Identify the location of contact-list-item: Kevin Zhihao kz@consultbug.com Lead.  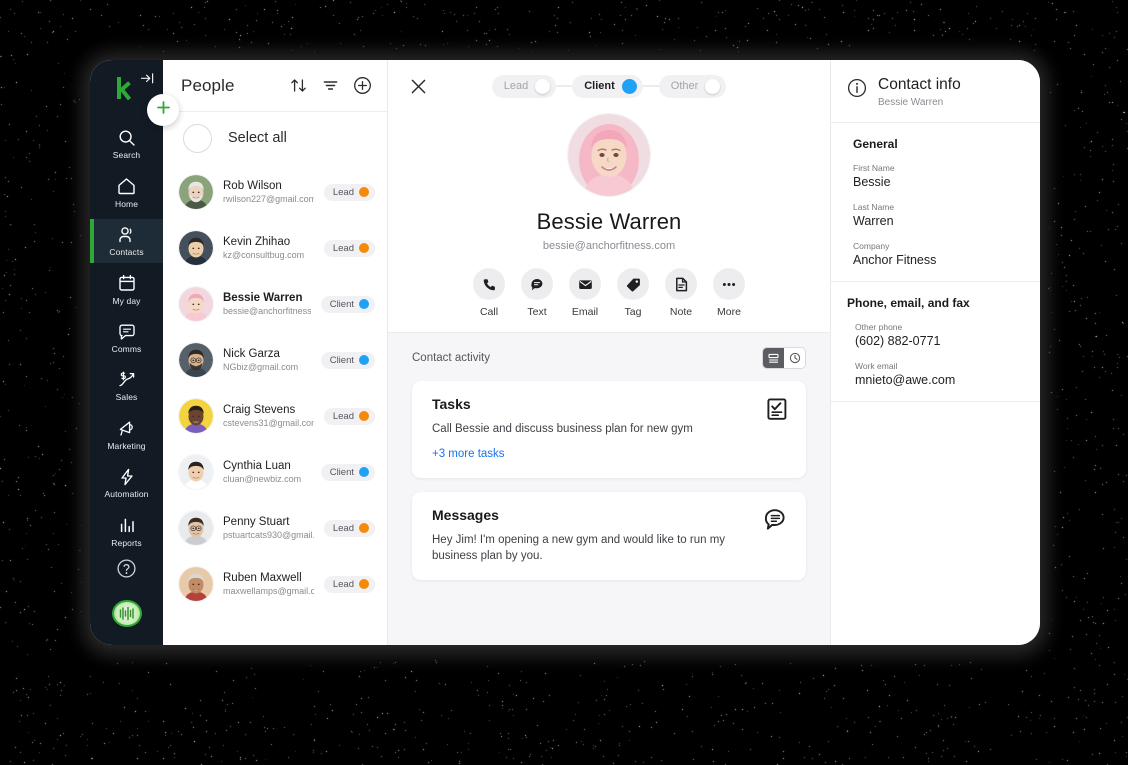
(275, 248).